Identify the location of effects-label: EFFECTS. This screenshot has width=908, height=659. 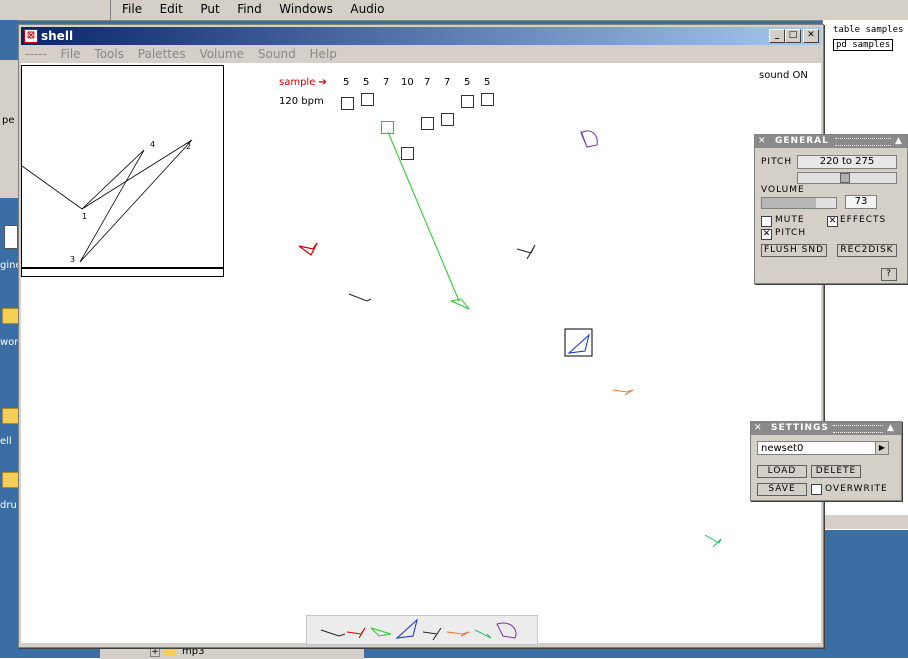
(863, 220).